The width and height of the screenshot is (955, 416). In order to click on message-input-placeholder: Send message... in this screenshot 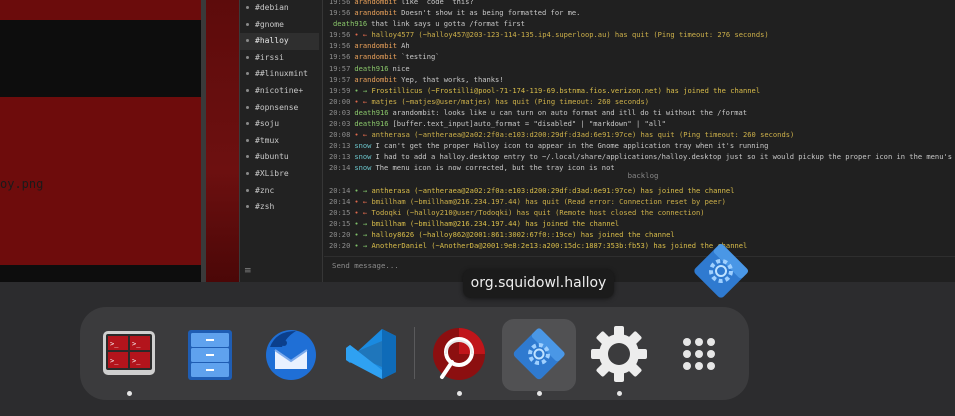, I will do `click(365, 265)`.